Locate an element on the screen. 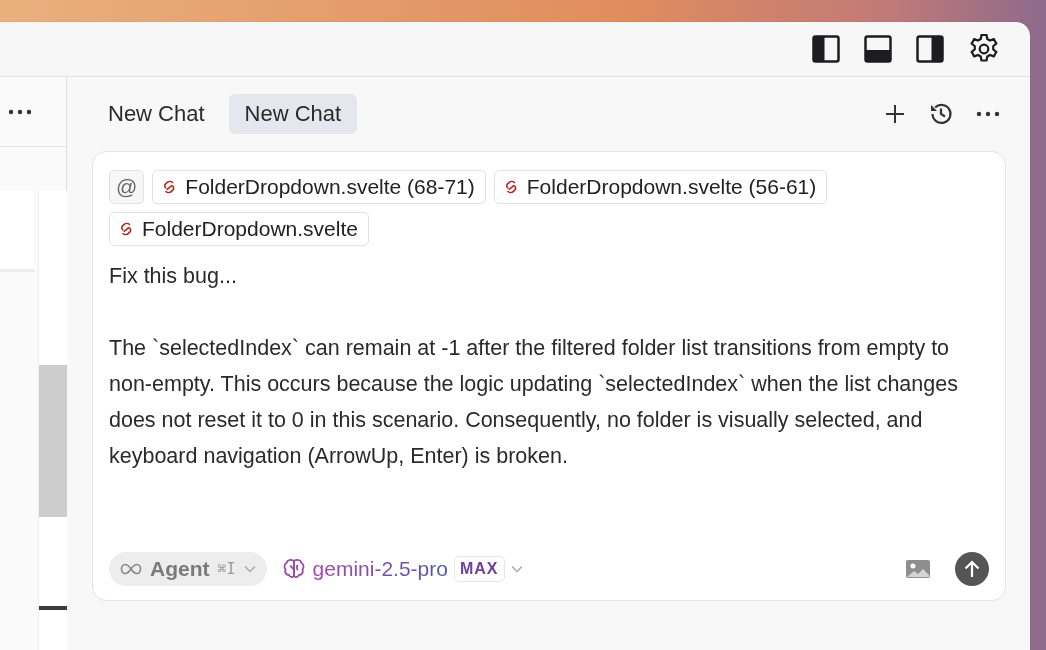  arrow-up-icon is located at coordinates (972, 569).